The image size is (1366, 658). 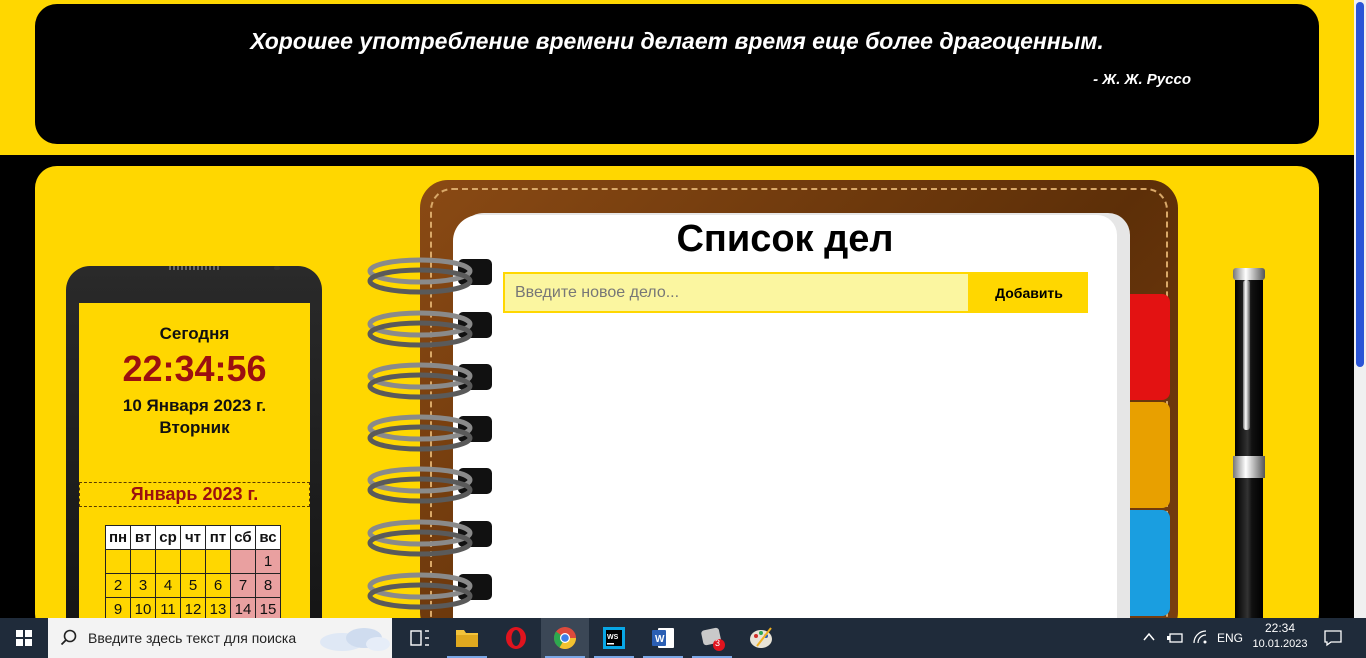 I want to click on taskbar-file-explorer, so click(x=467, y=638).